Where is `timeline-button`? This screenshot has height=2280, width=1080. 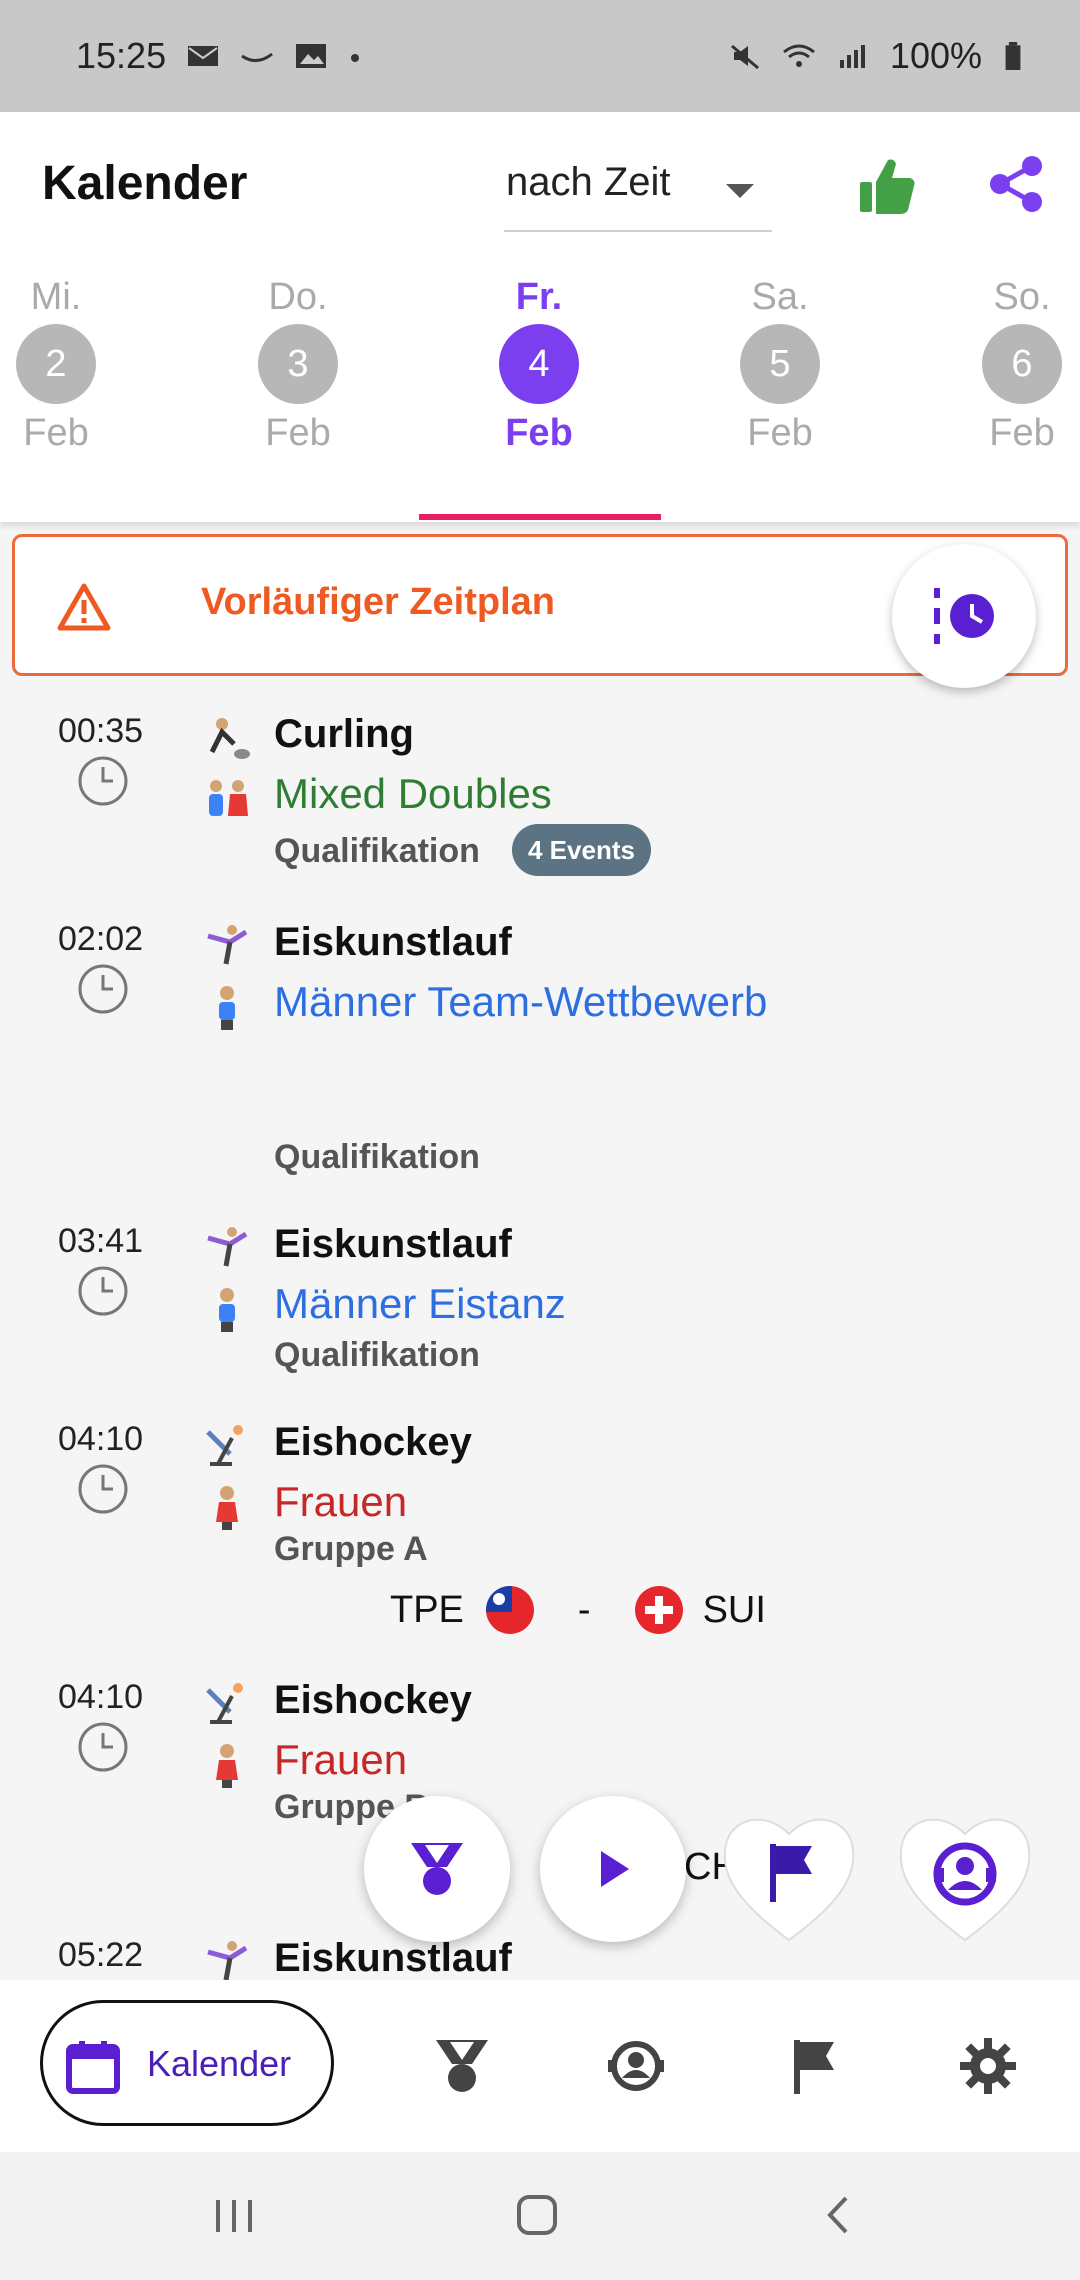
timeline-button is located at coordinates (964, 616).